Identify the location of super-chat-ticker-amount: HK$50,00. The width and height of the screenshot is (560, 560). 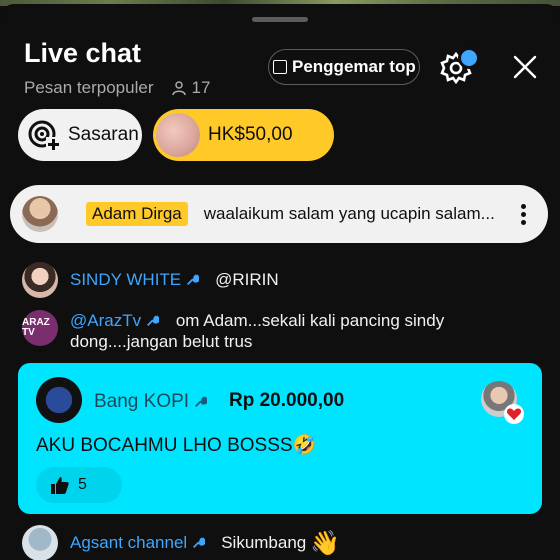
(250, 134).